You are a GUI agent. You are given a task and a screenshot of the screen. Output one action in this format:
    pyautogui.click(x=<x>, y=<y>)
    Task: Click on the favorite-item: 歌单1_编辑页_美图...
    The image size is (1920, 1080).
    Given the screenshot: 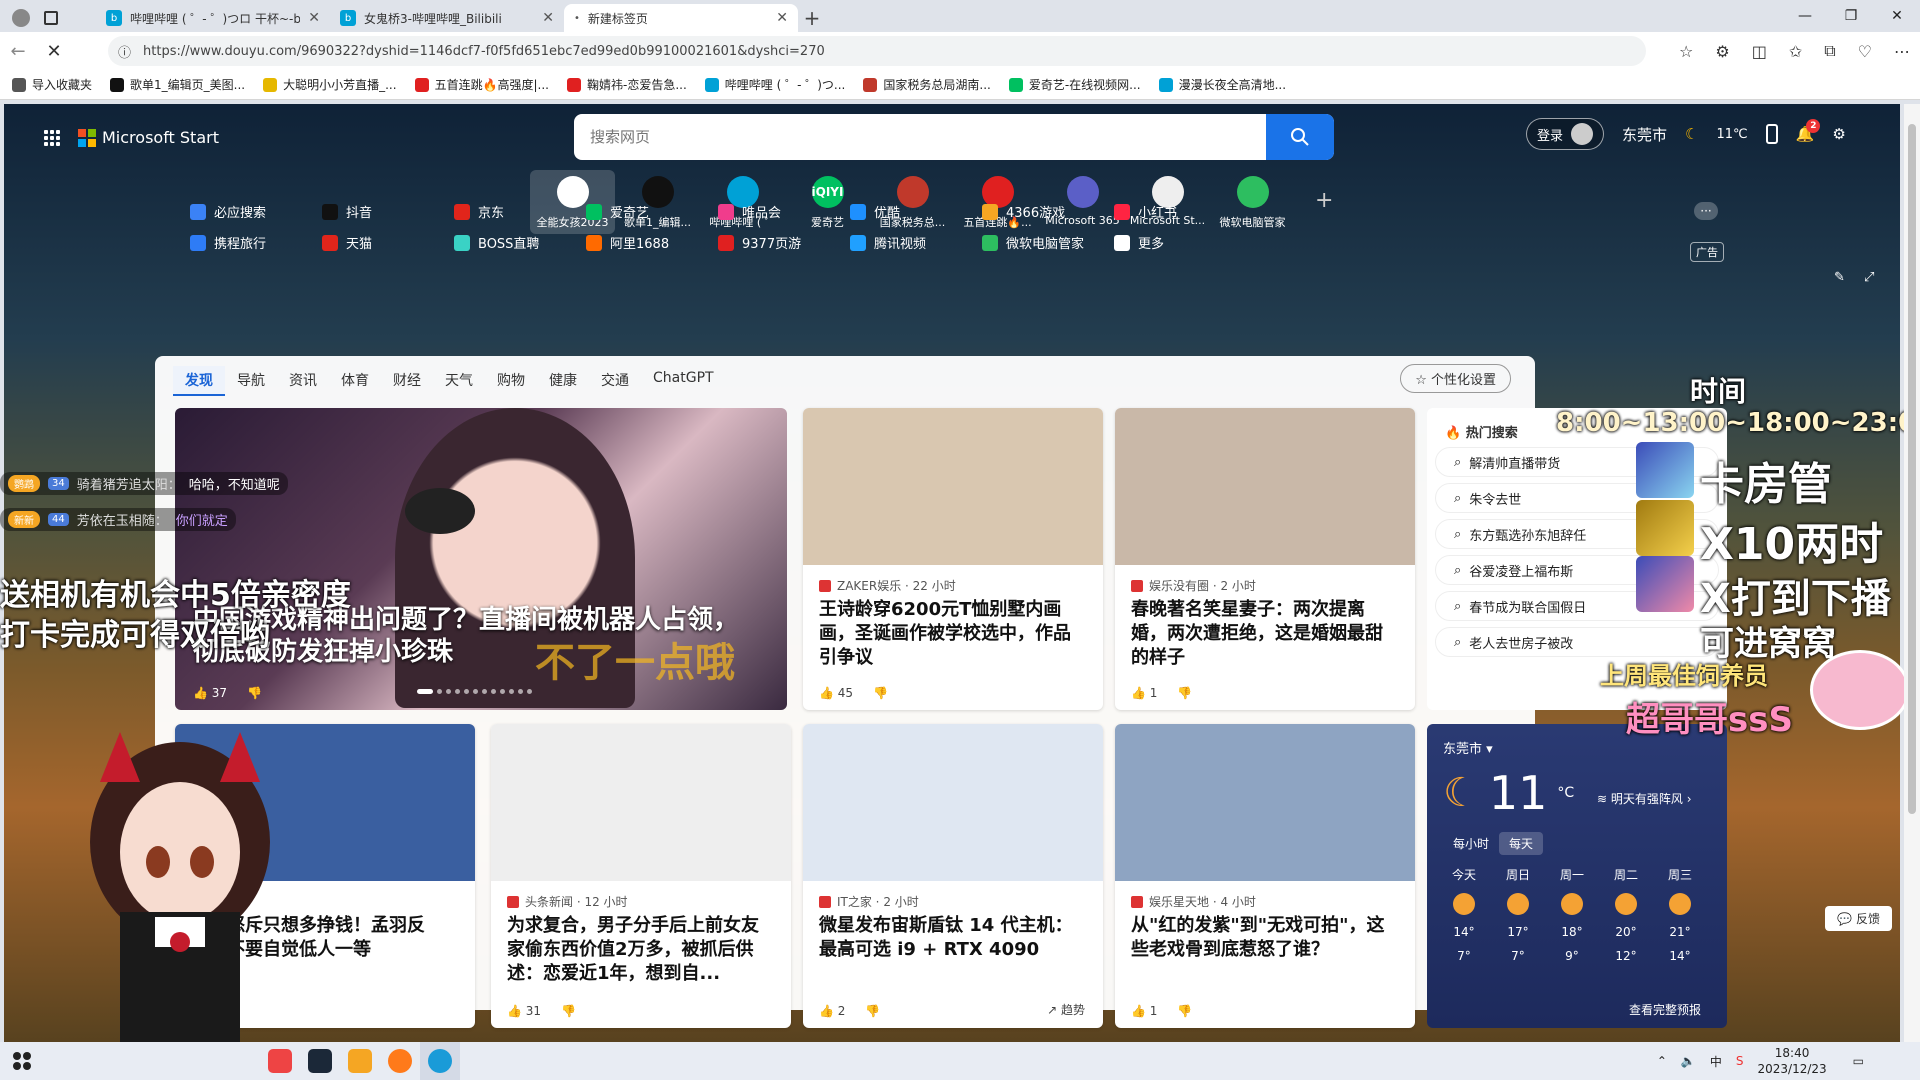 What is the action you would take?
    pyautogui.click(x=177, y=84)
    